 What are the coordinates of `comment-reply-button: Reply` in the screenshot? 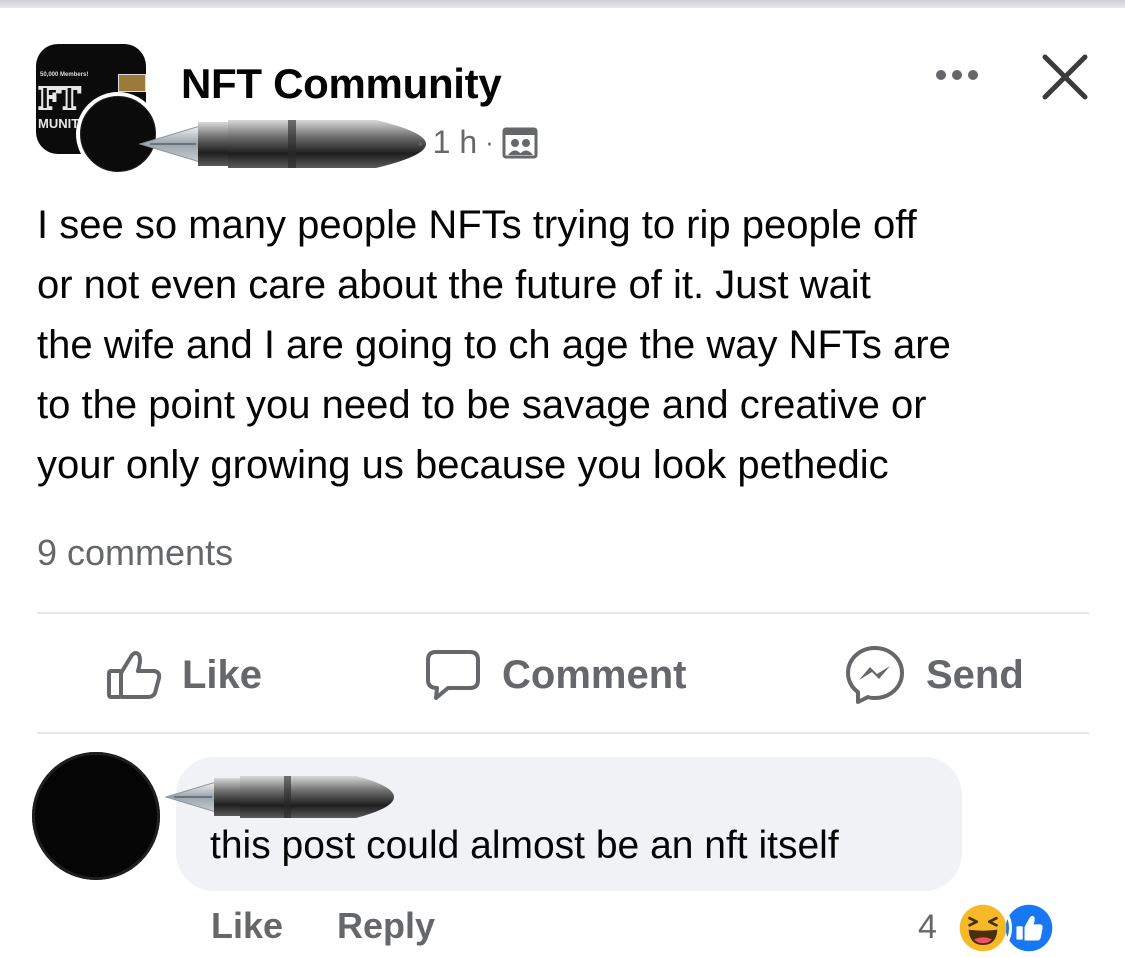 It's located at (386, 926).